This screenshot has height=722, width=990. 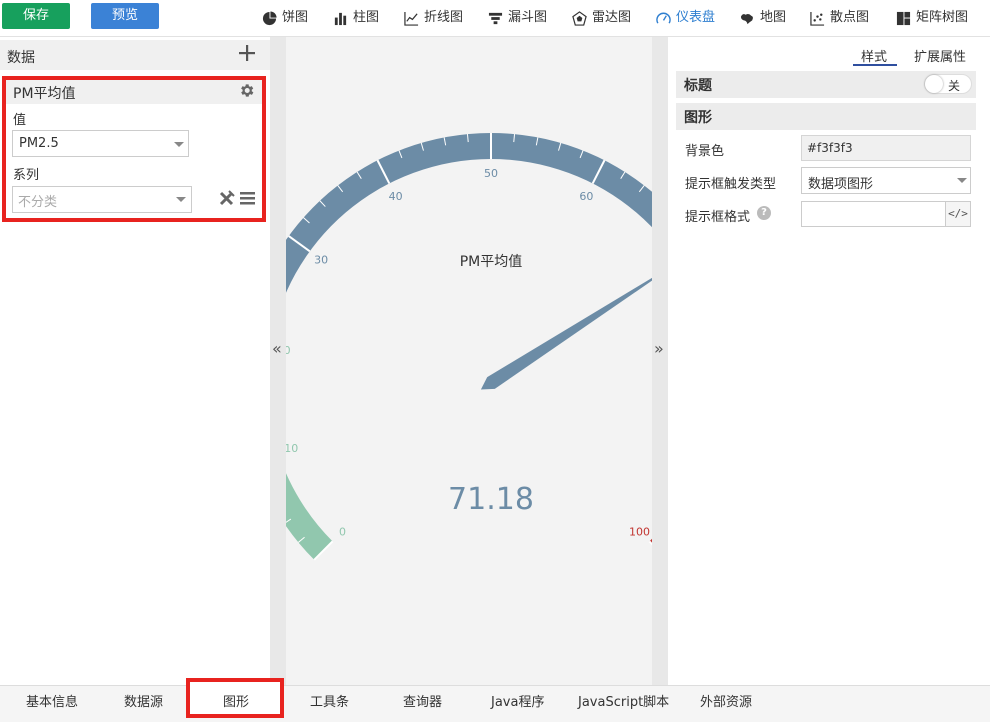 I want to click on tooltip-format-label: 提示框格式, so click(x=718, y=217).